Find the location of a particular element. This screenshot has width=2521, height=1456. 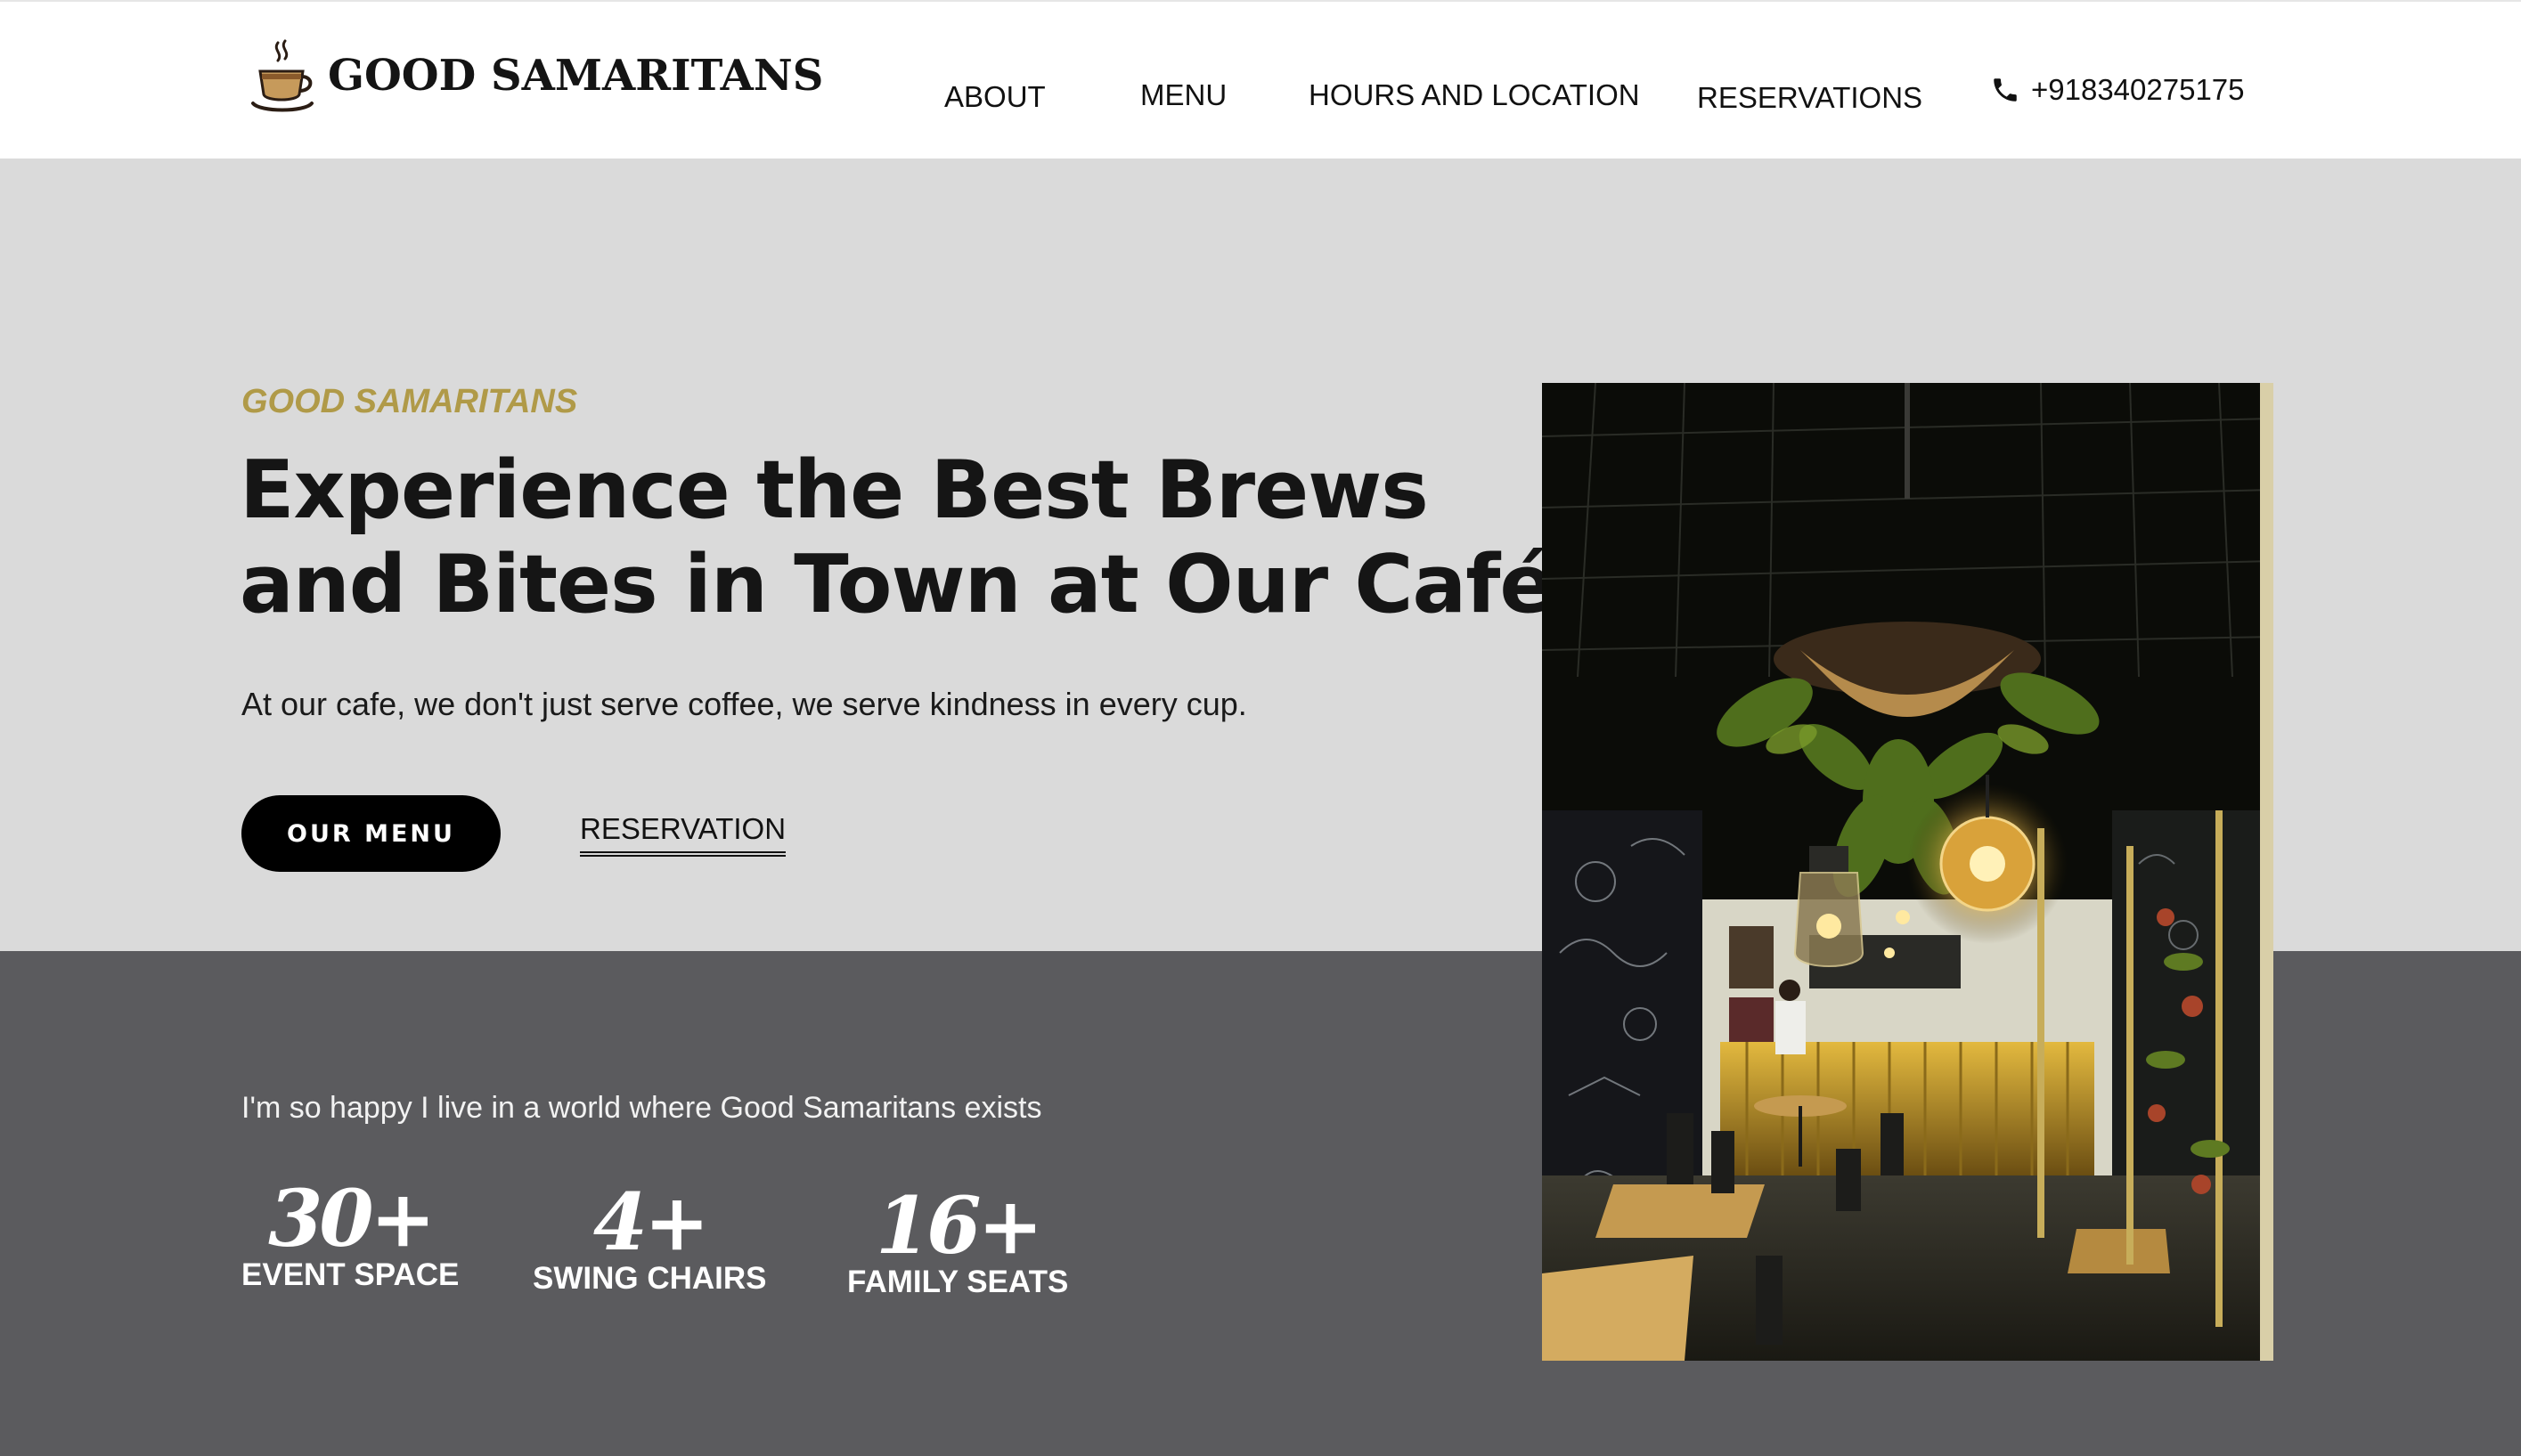

stat-event-space: 30+ EVENT SPACE is located at coordinates (350, 1234).